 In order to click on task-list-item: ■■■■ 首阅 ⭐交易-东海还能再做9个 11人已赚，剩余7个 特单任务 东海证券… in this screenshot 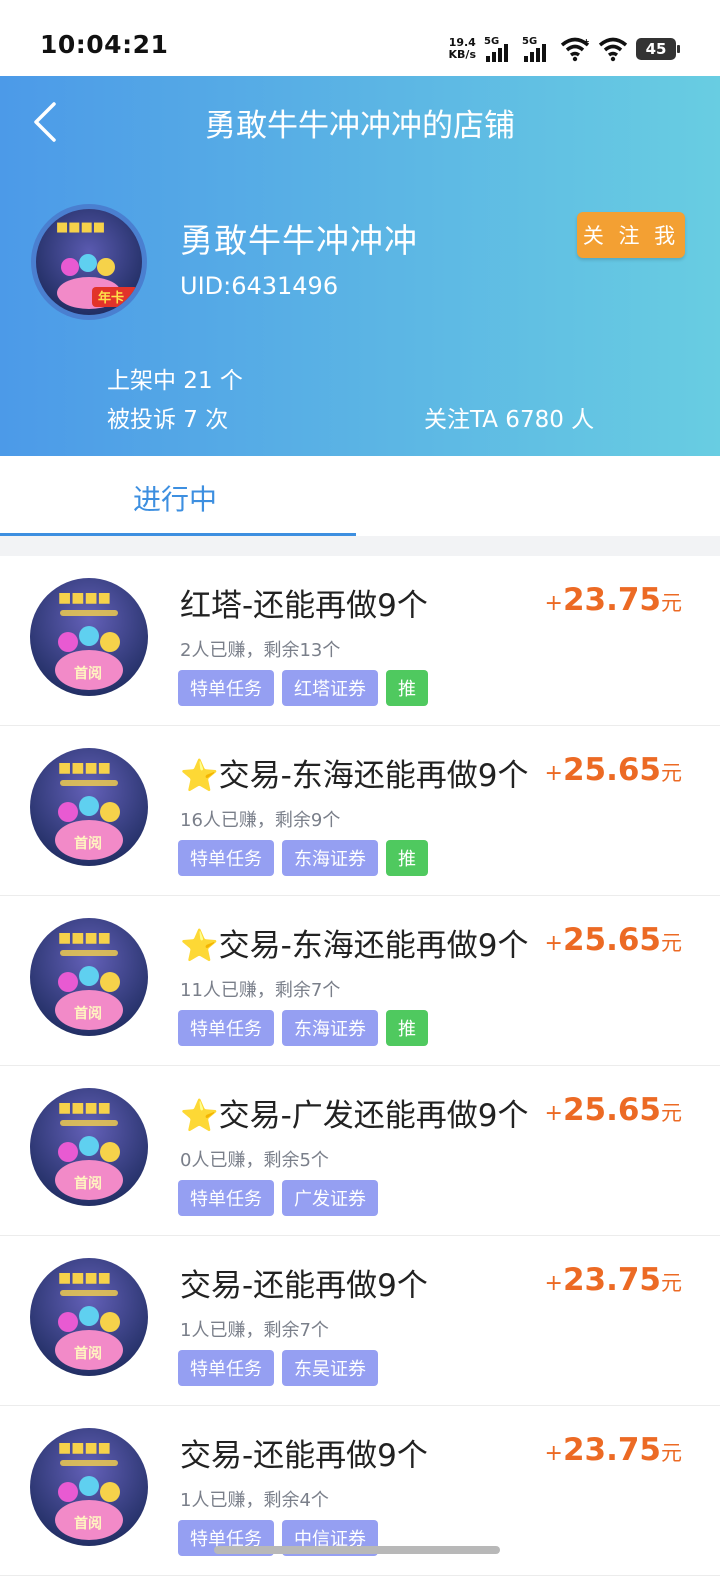, I will do `click(360, 981)`.